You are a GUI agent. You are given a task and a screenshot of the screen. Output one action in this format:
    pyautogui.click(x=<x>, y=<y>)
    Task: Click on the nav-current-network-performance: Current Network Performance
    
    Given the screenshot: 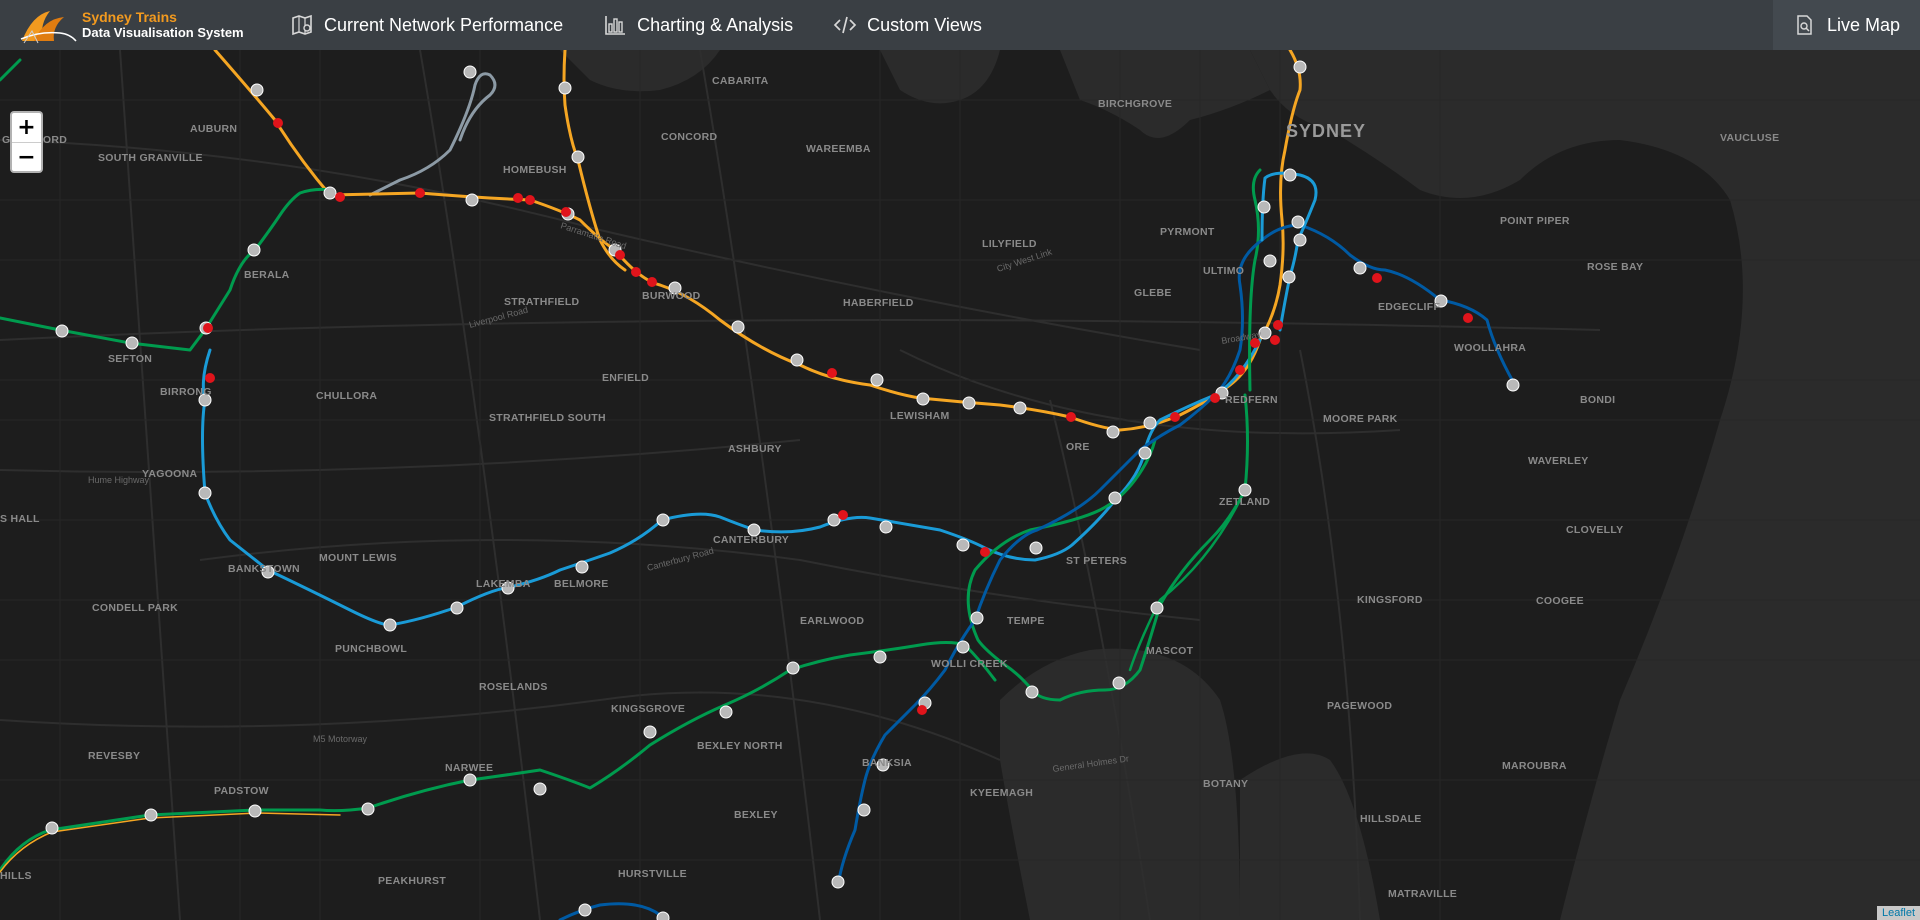 What is the action you would take?
    pyautogui.click(x=426, y=25)
    